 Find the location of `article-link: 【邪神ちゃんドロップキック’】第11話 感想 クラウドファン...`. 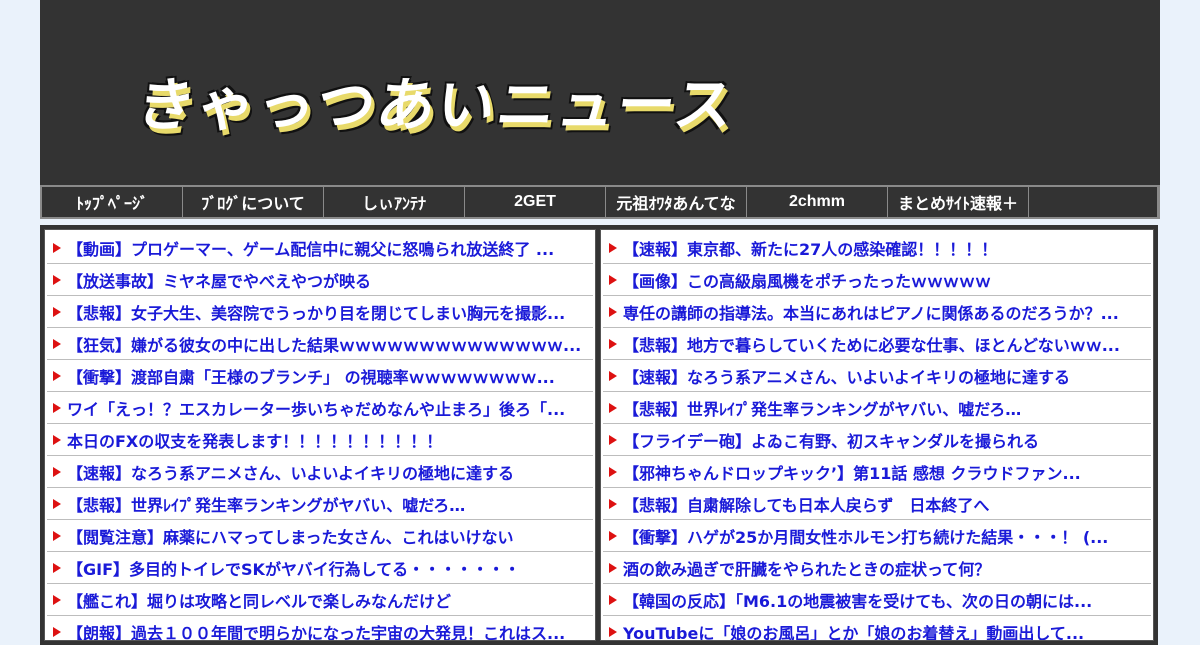

article-link: 【邪神ちゃんドロップキック’】第11話 感想 クラウドファン... is located at coordinates (852, 472).